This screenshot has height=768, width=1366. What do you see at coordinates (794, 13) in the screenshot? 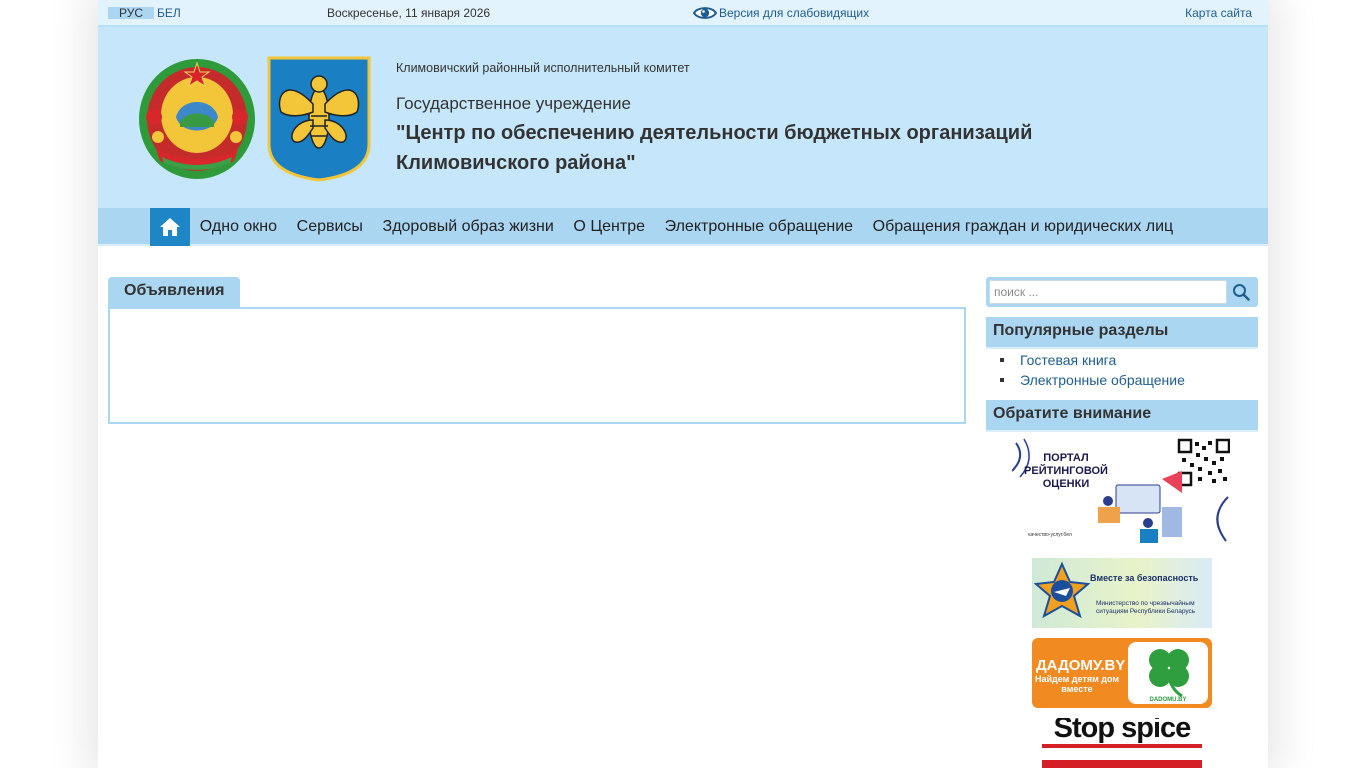
I see `low-vision-label: Версия для слабовидящих` at bounding box center [794, 13].